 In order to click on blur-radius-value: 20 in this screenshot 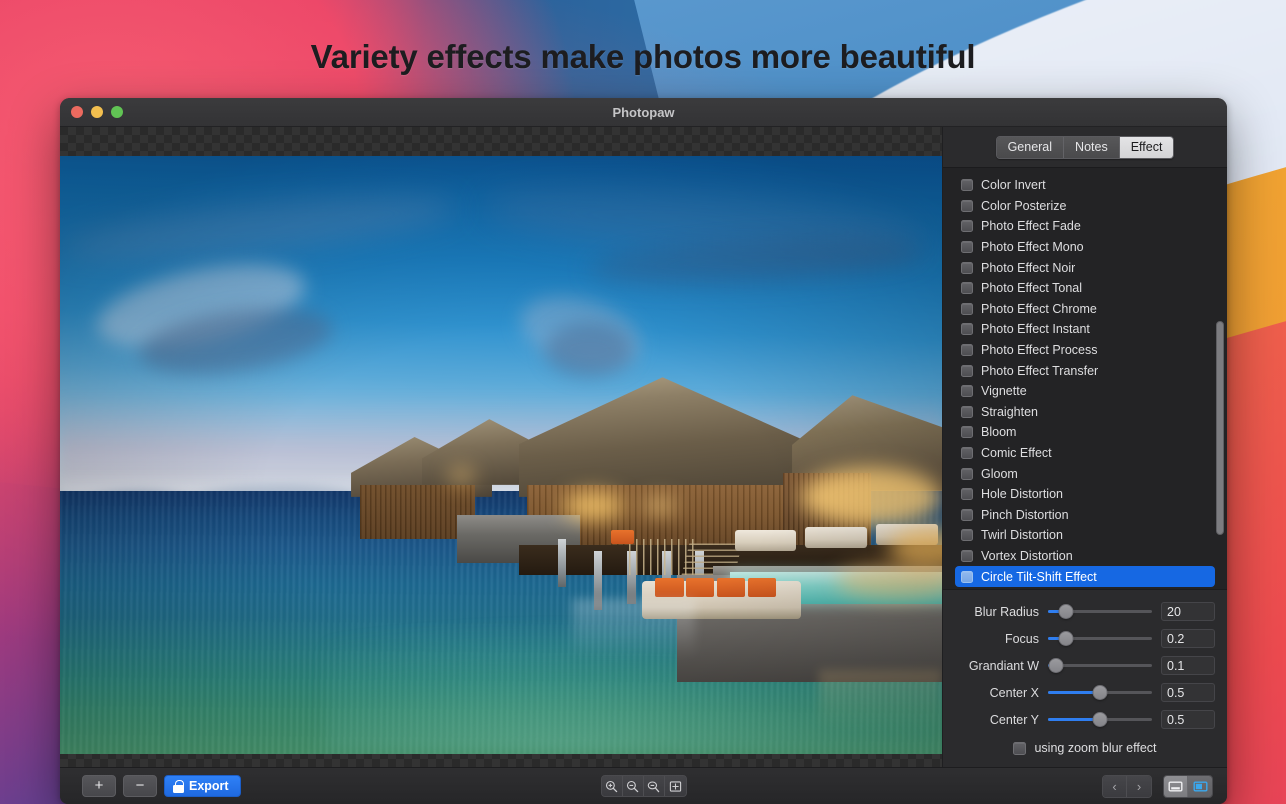, I will do `click(1188, 611)`.